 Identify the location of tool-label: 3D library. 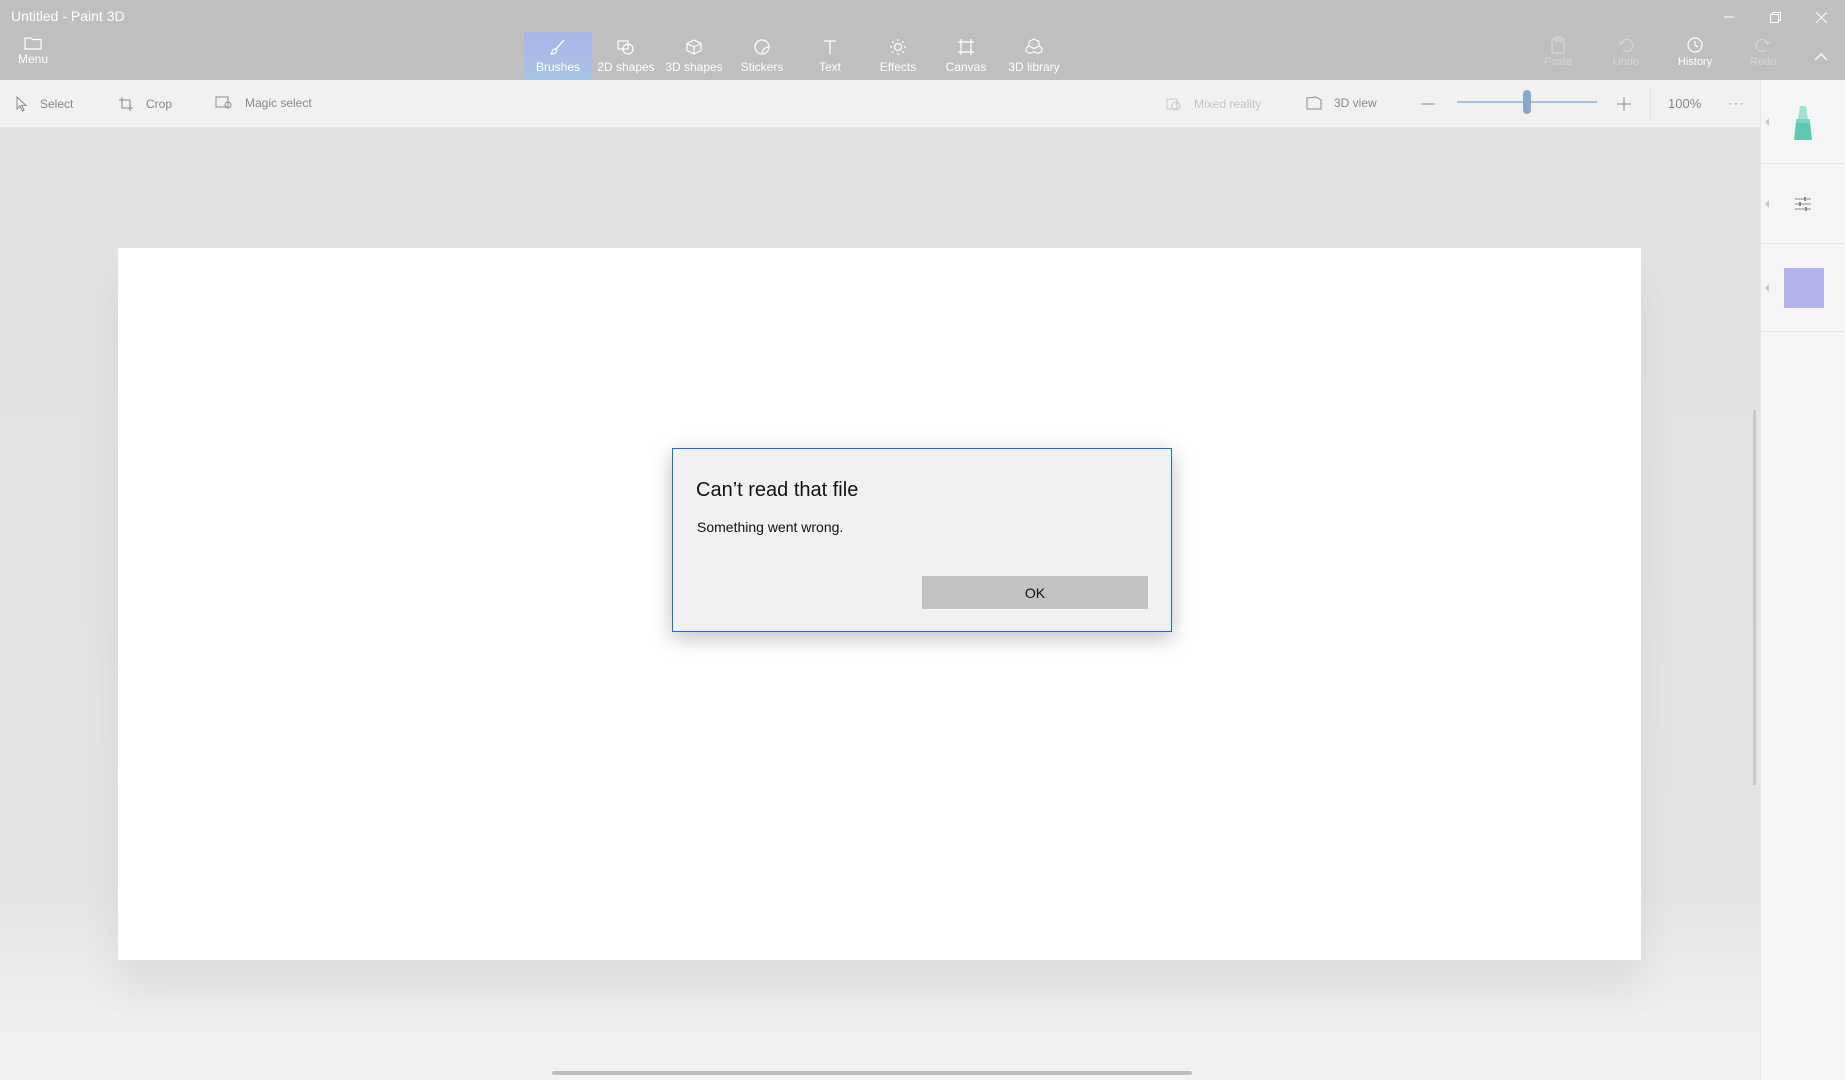
(1034, 67).